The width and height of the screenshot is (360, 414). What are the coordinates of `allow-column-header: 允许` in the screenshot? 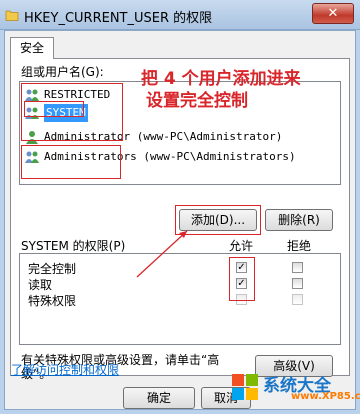 It's located at (241, 246).